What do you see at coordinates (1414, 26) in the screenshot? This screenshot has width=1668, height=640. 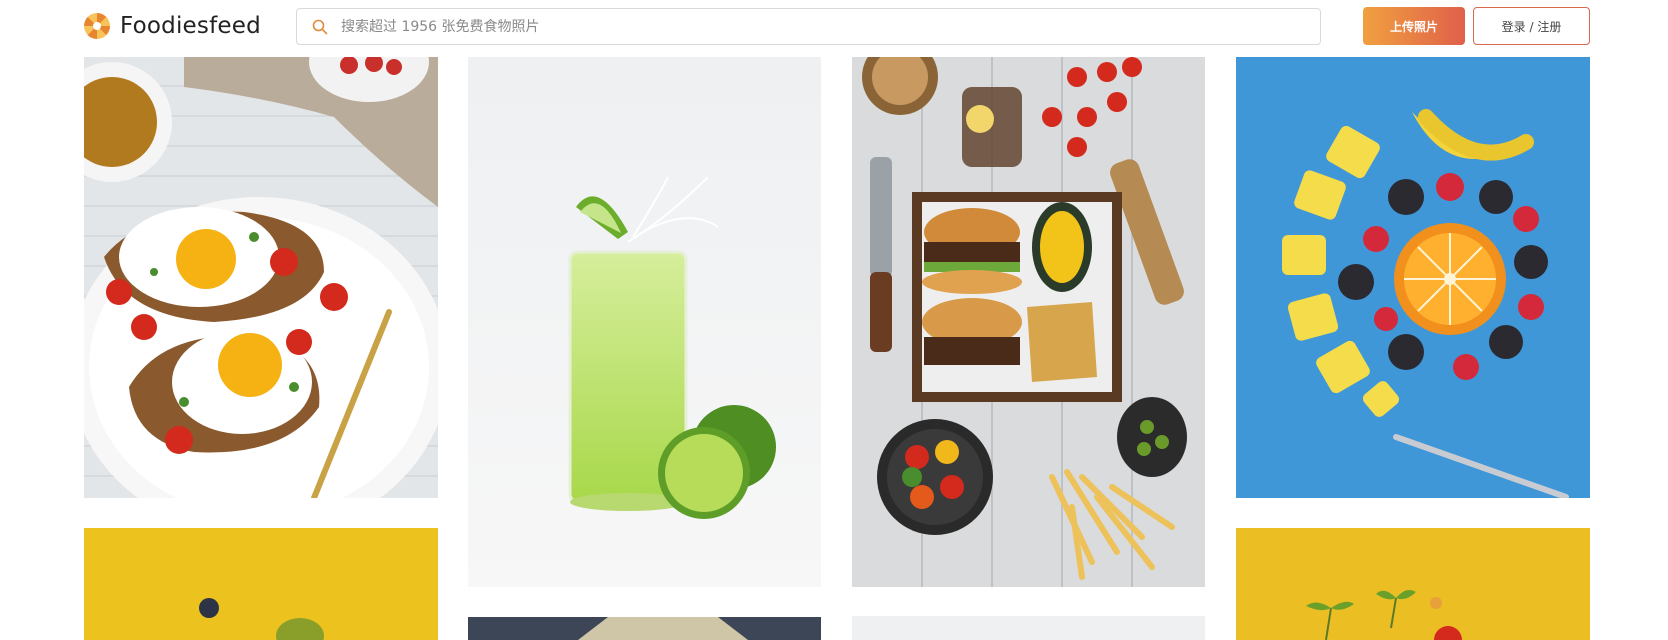 I see `upload-photo-button: 上传照片` at bounding box center [1414, 26].